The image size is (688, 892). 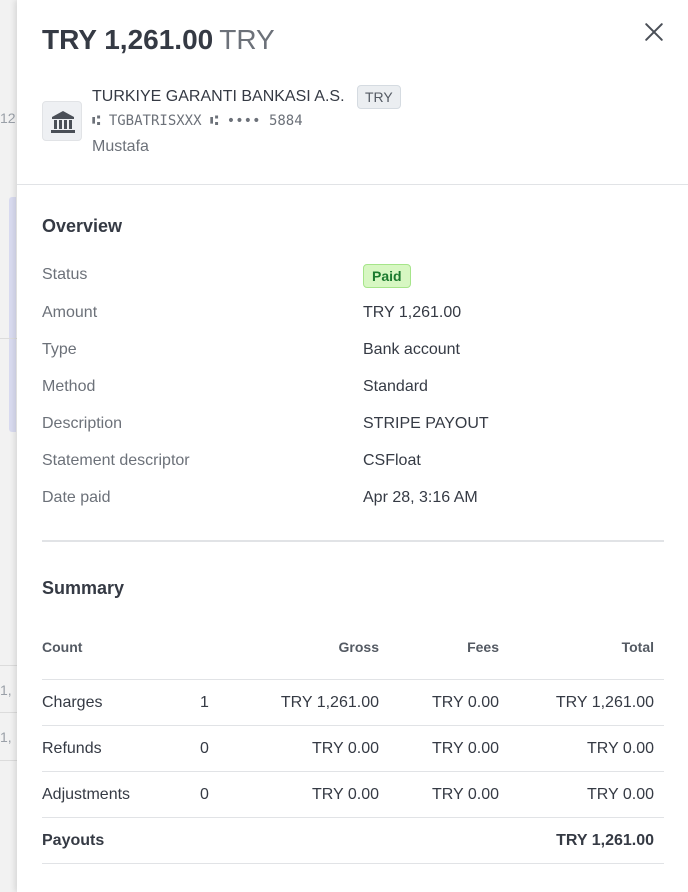 I want to click on date-paid-label: Date paid, so click(x=76, y=497).